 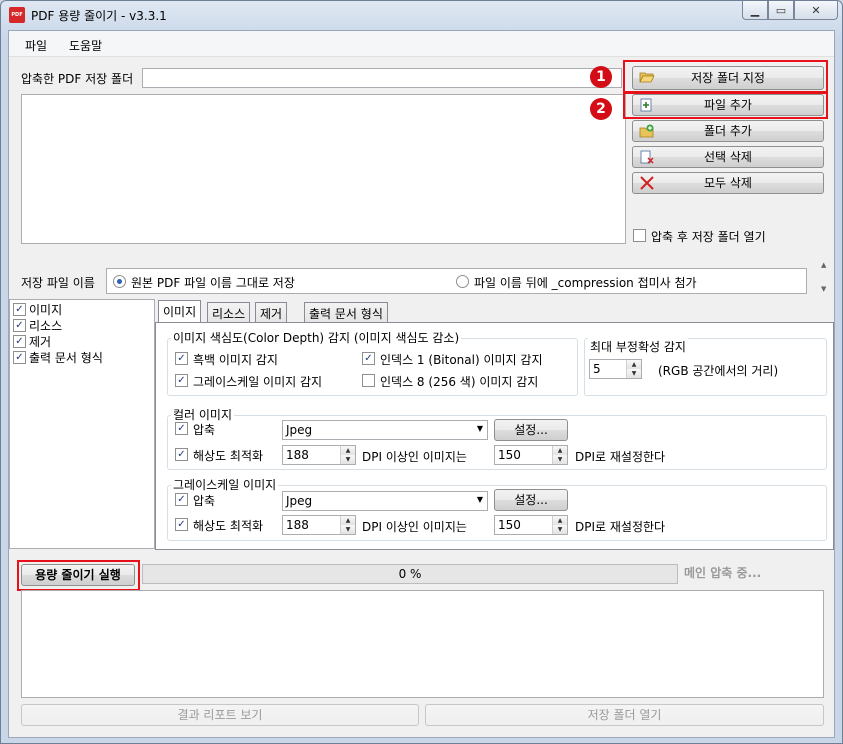 What do you see at coordinates (708, 237) in the screenshot?
I see `open-after-label: 압축 후 저장 폴더 열기` at bounding box center [708, 237].